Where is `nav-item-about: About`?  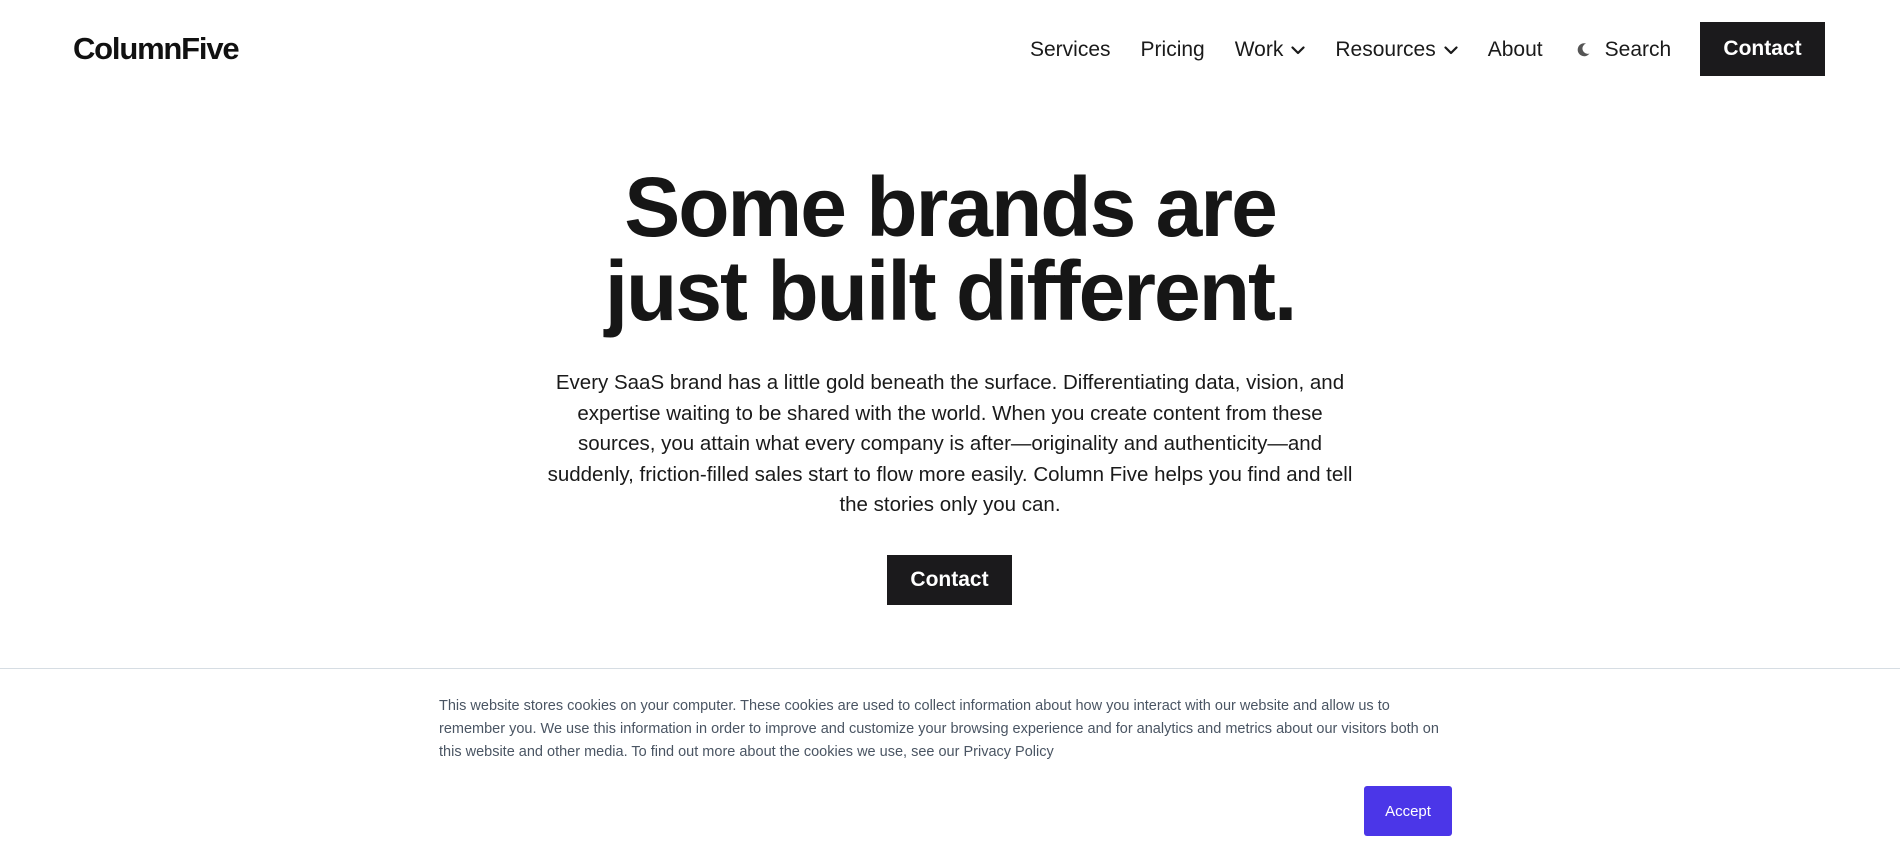 nav-item-about: About is located at coordinates (1515, 50).